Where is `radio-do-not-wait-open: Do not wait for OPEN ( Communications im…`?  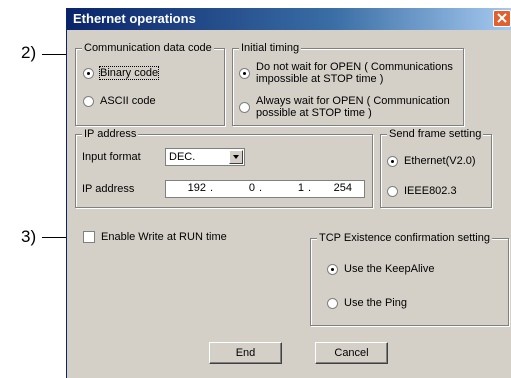 radio-do-not-wait-open: Do not wait for OPEN ( Communications im… is located at coordinates (346, 73).